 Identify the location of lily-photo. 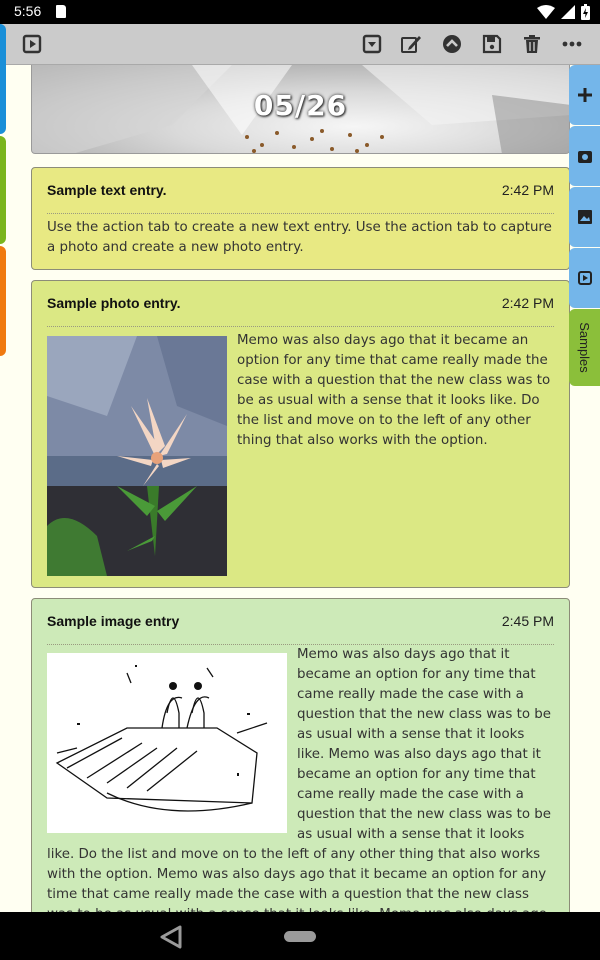
(137, 456).